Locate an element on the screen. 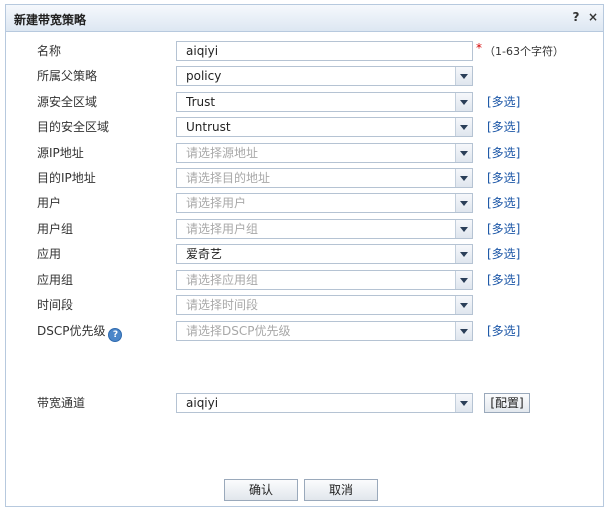 The width and height of the screenshot is (615, 516). app-group-multi-link: [多选] is located at coordinates (503, 280).